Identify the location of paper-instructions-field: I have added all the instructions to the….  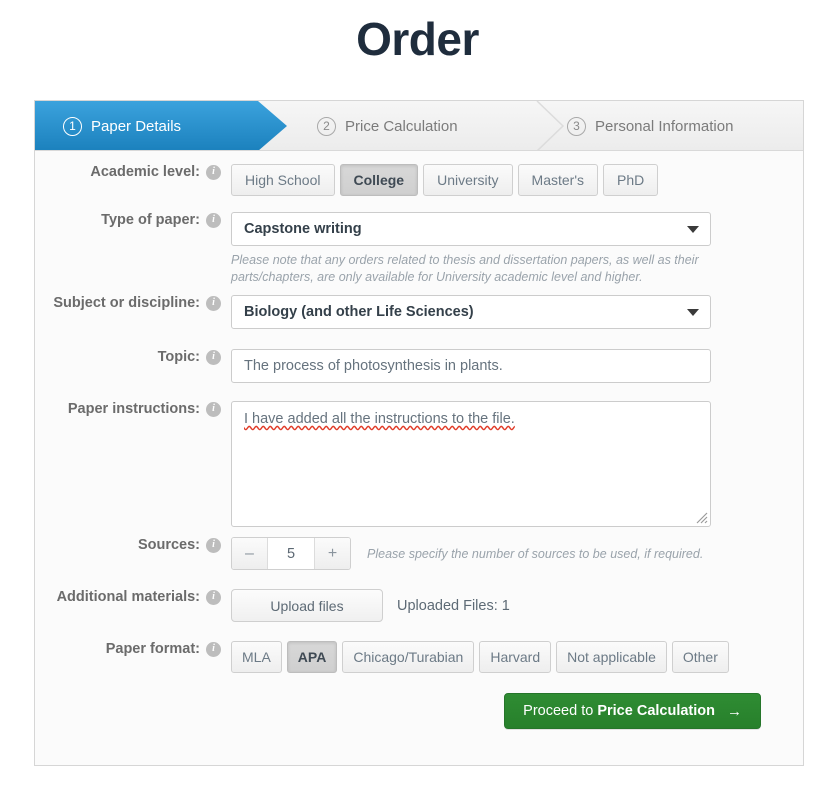
(517, 464).